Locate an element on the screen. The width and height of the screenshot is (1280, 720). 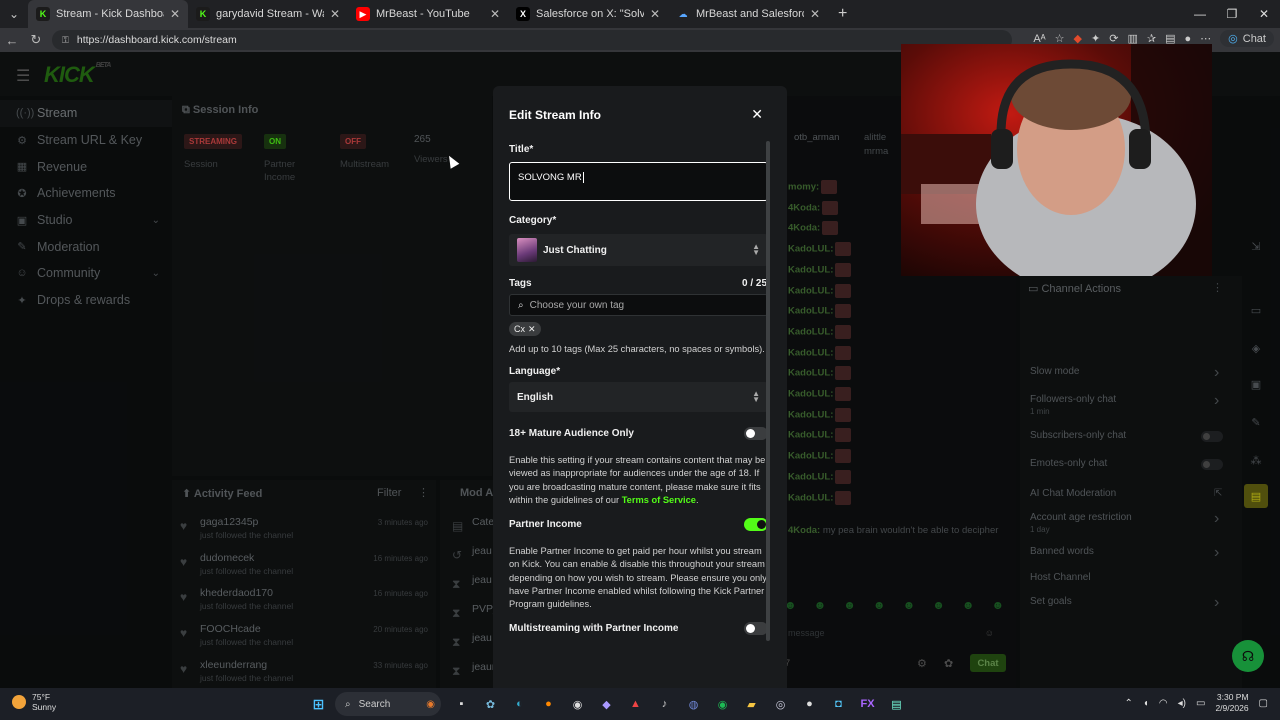
tab-title: garydavid Stream - Watch Live is located at coordinates (270, 14).